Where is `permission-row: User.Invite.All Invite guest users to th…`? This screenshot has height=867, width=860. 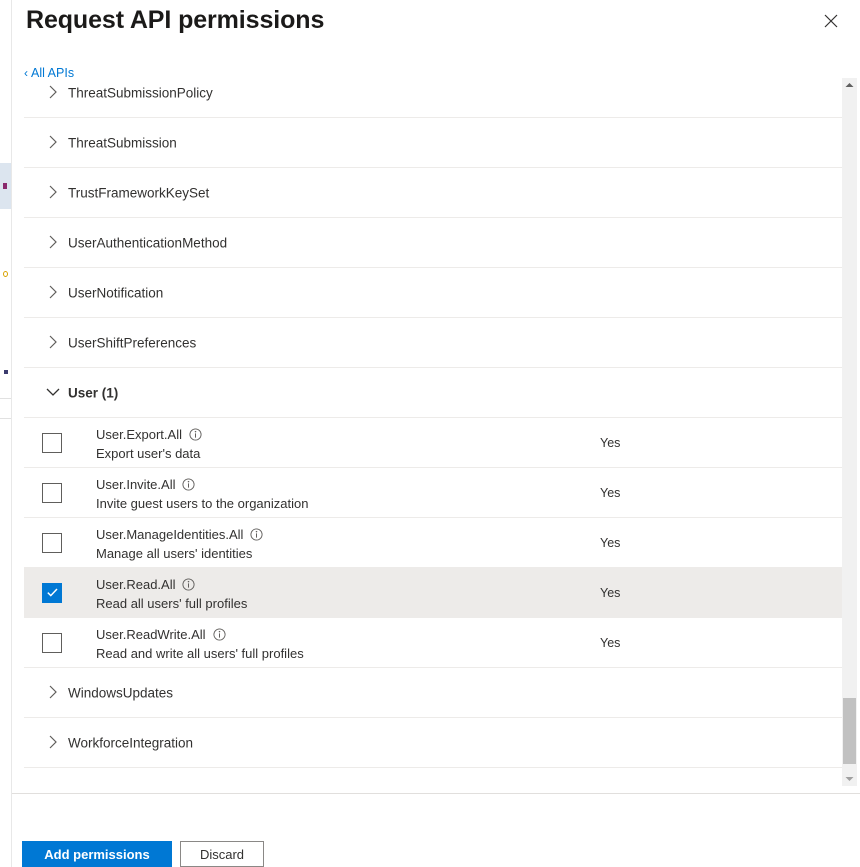 permission-row: User.Invite.All Invite guest users to th… is located at coordinates (434, 493).